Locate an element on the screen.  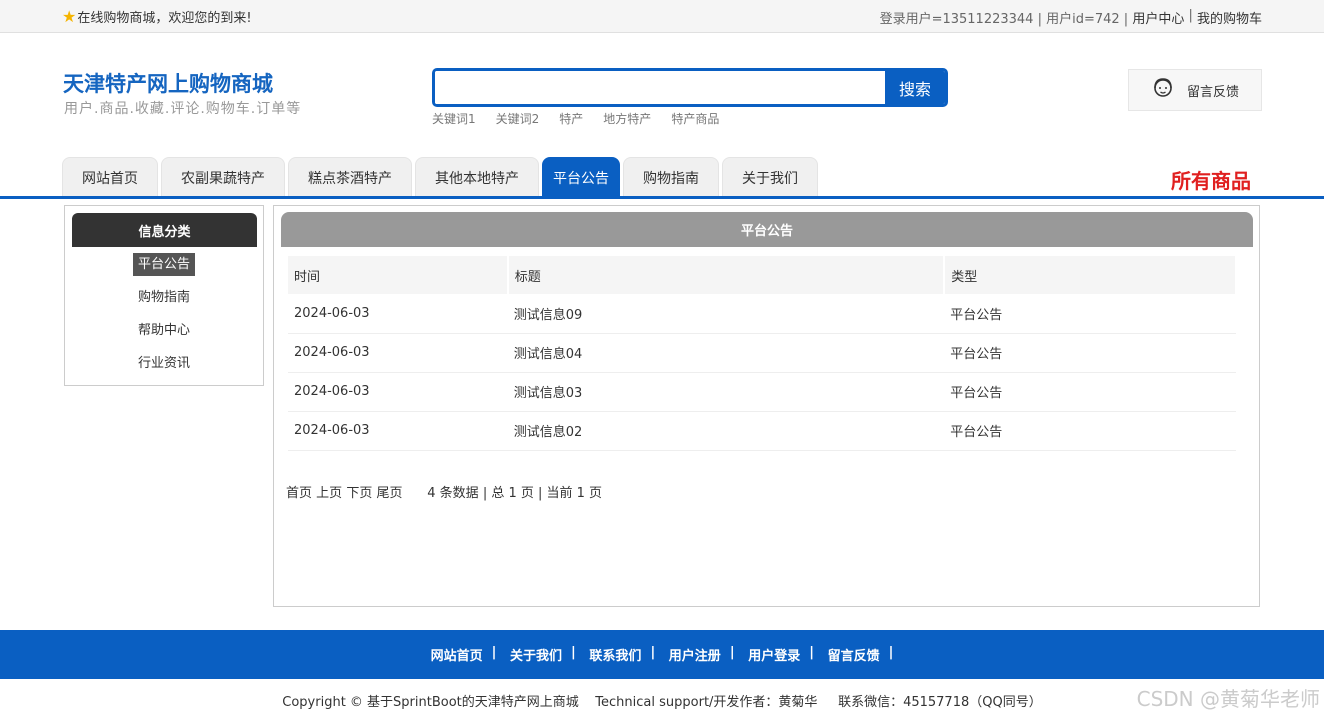
welcome-message: ★ 在线购物商城，欢迎您的到来! is located at coordinates (157, 16).